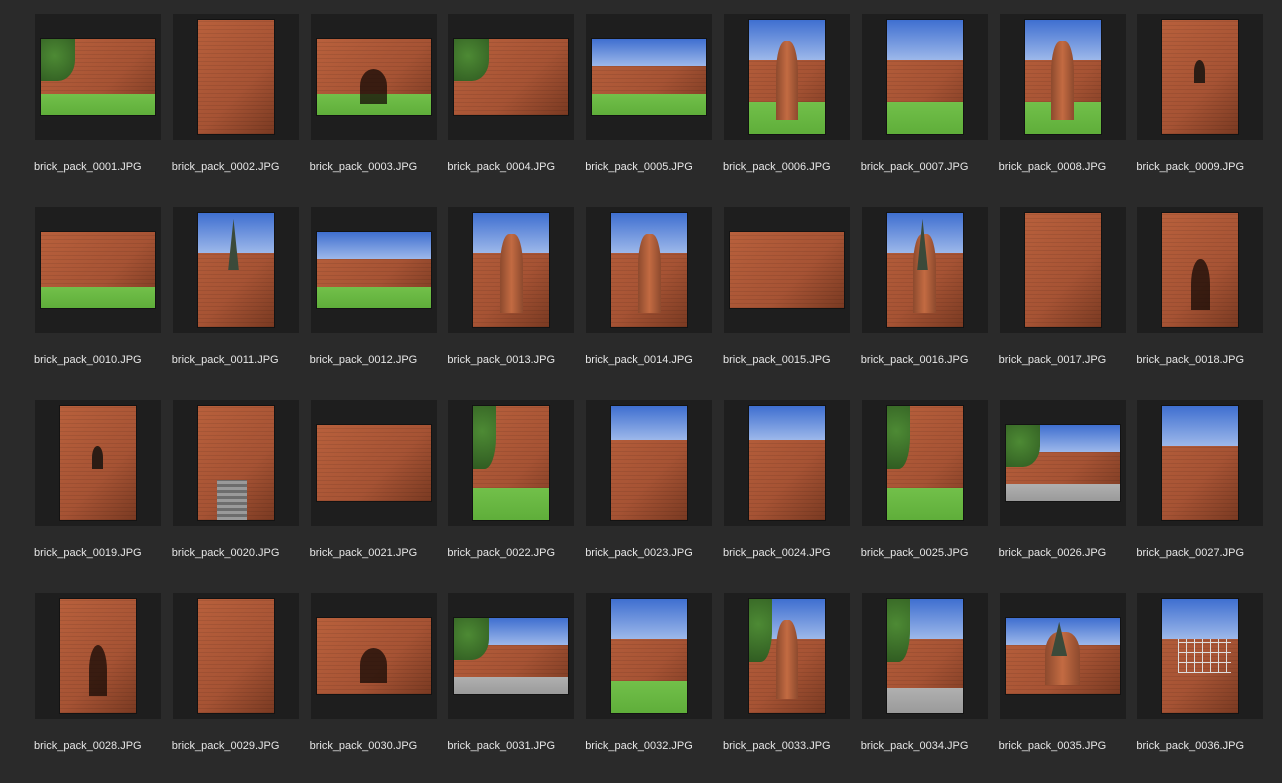  I want to click on thumbnail-item: brick_pack_0012.JPG, so click(375, 302).